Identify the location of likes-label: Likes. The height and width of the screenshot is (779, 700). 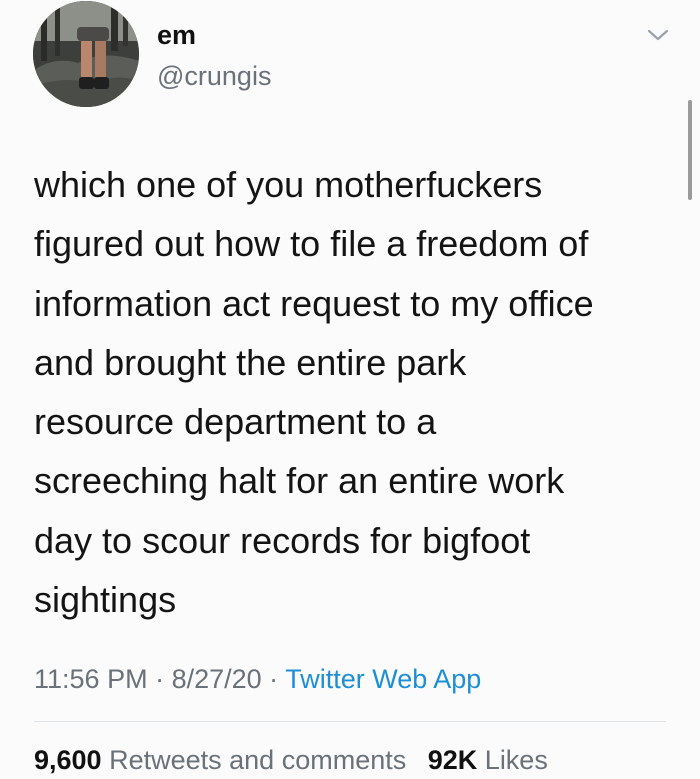
(516, 760).